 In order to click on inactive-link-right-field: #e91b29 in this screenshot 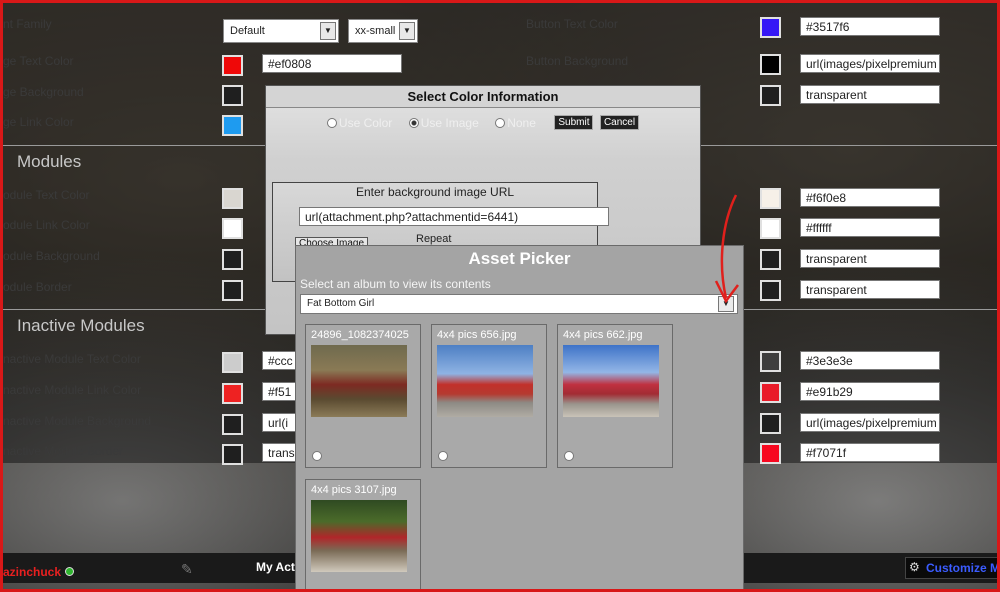, I will do `click(870, 391)`.